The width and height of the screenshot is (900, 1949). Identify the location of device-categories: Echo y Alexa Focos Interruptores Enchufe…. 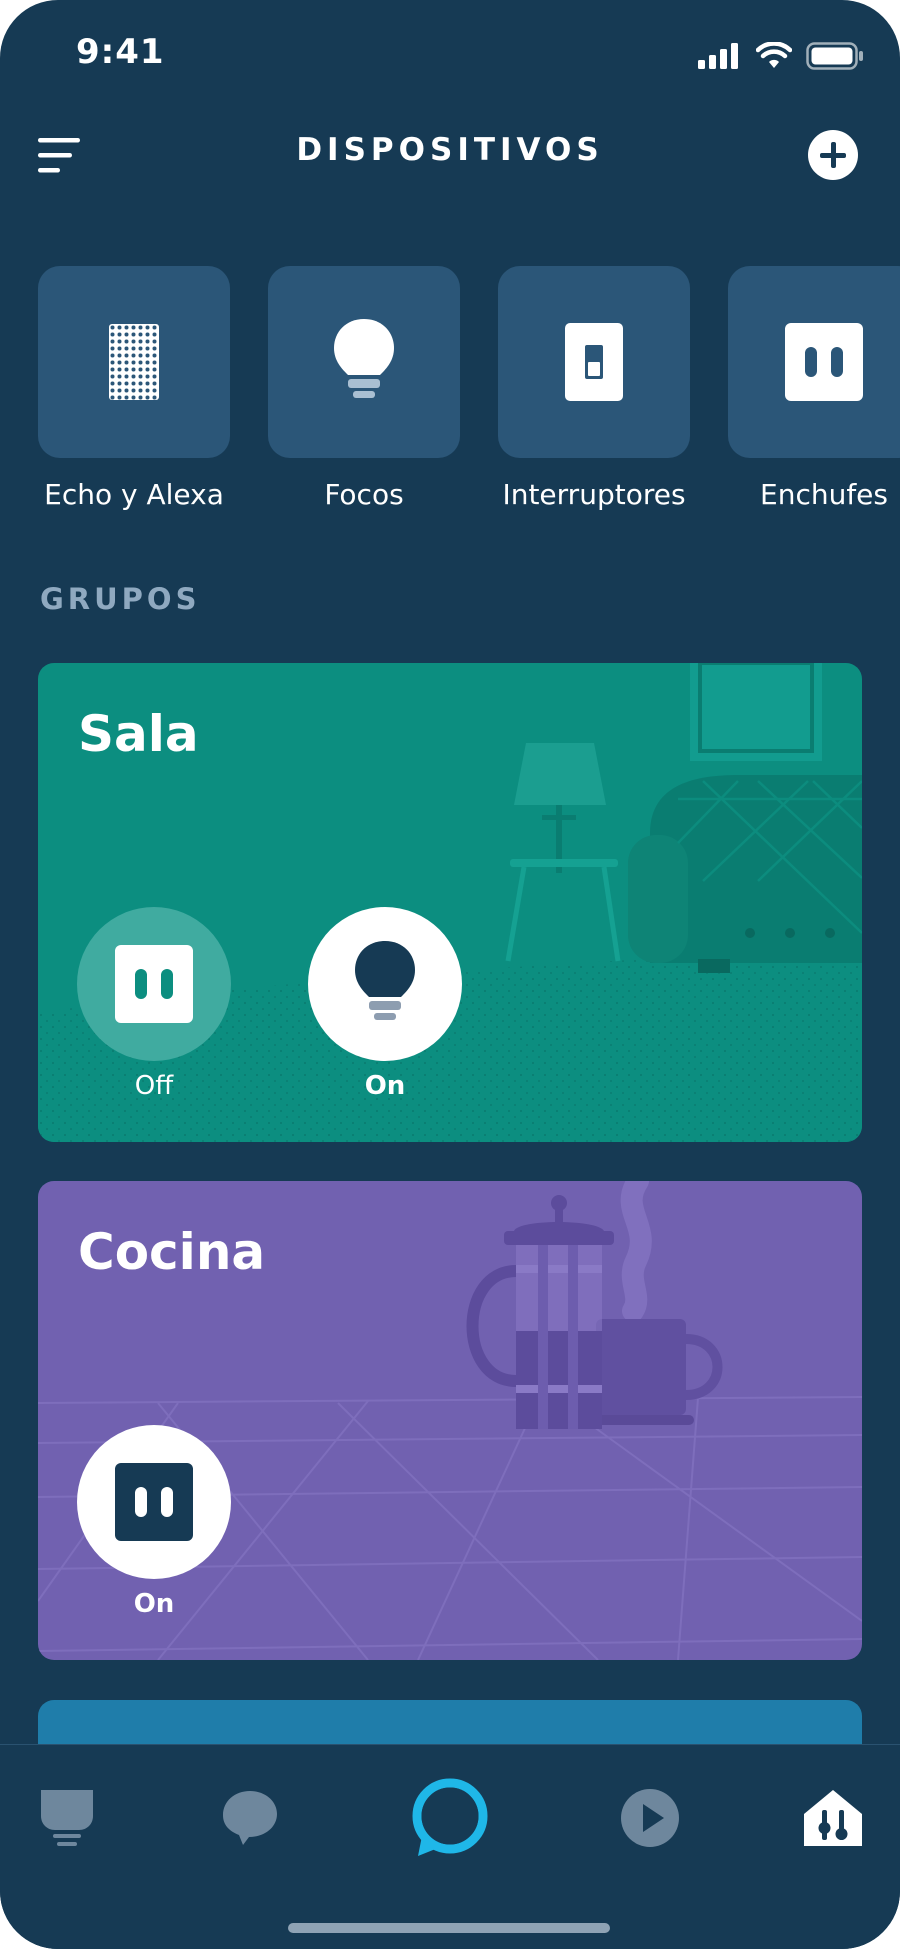
(469, 391).